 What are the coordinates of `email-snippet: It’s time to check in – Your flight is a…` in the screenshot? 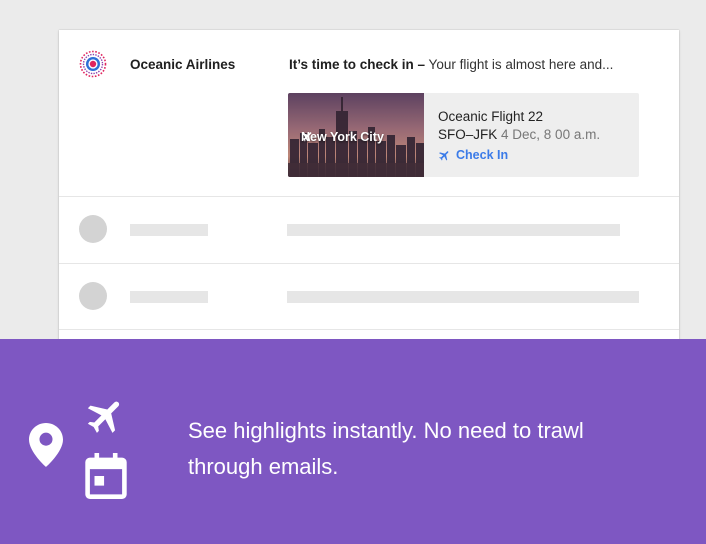 It's located at (451, 64).